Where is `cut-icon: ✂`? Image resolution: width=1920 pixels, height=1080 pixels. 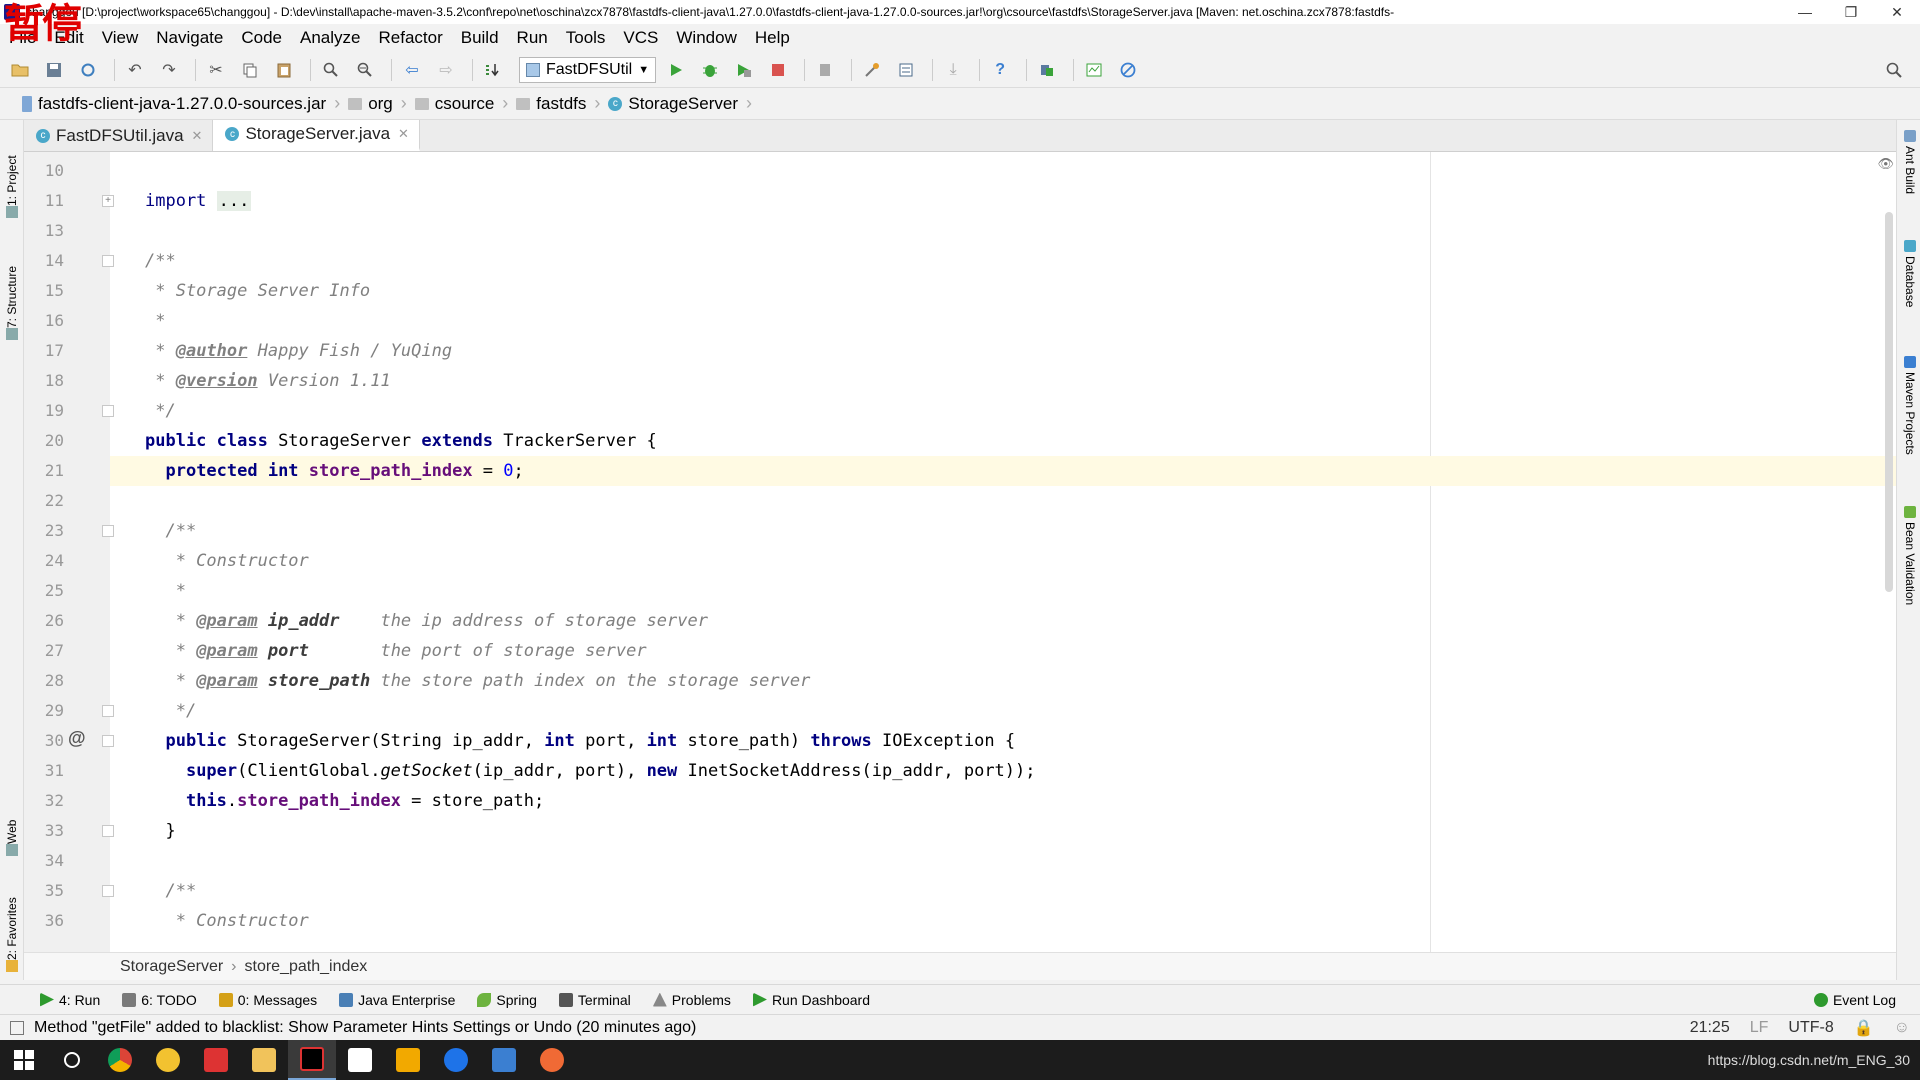 cut-icon: ✂ is located at coordinates (216, 70).